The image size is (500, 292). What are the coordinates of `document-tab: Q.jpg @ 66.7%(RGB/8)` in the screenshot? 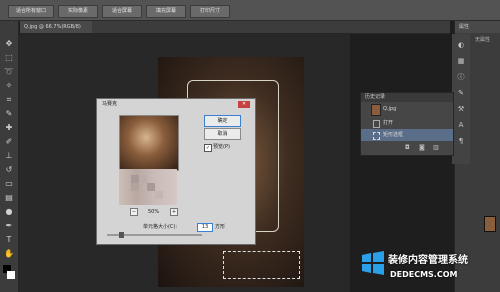 It's located at (56, 27).